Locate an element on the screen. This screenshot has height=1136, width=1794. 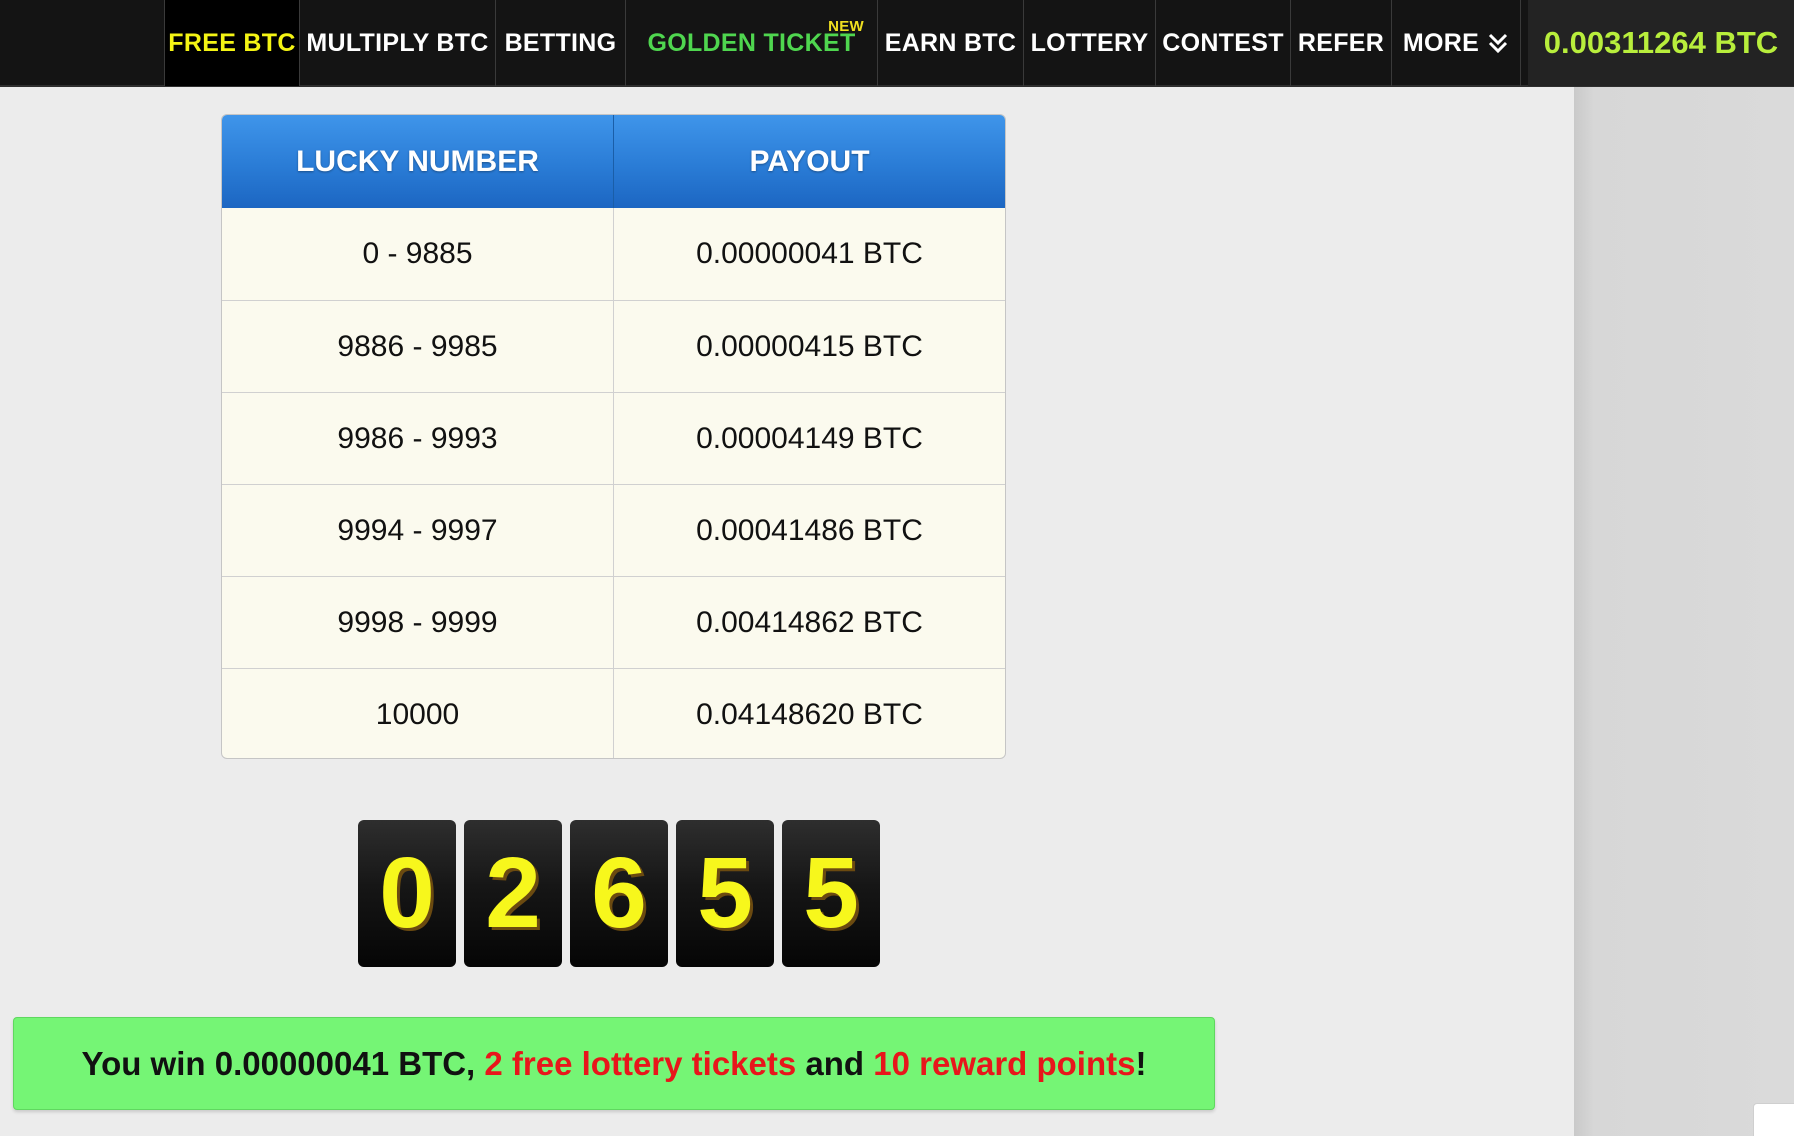
new-badge: NEW is located at coordinates (846, 26).